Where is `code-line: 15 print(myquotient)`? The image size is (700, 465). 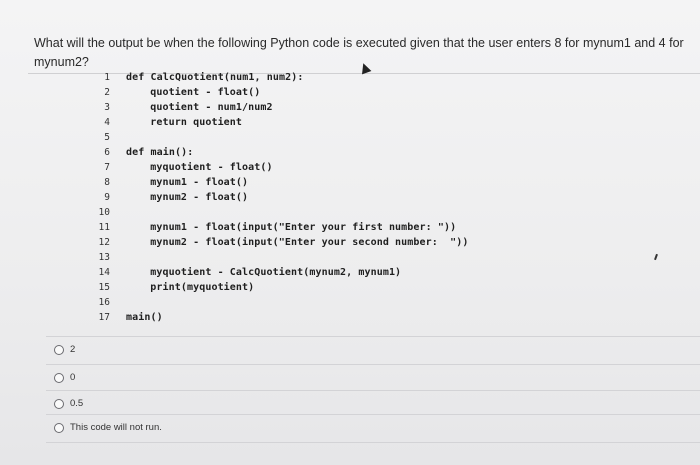 code-line: 15 print(myquotient) is located at coordinates (162, 287).